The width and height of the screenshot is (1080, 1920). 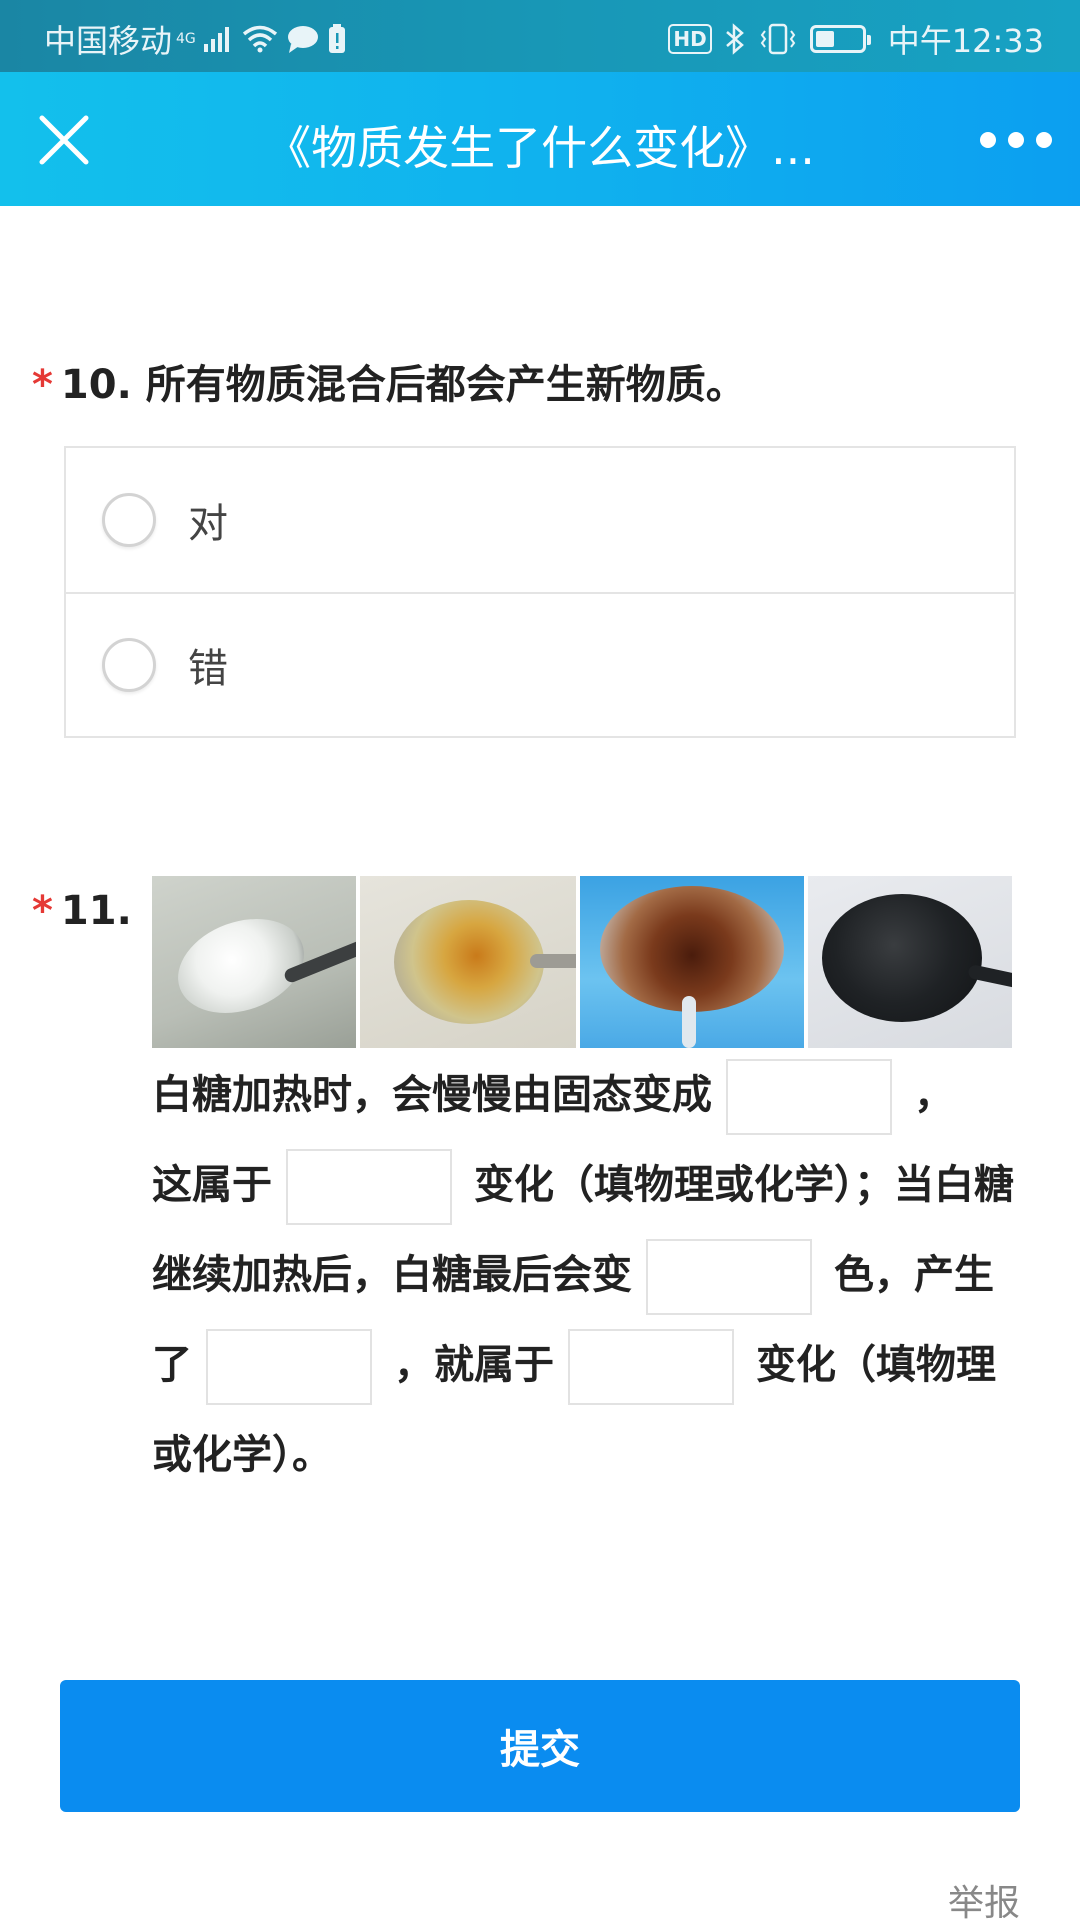 I want to click on close-button, so click(x=64, y=140).